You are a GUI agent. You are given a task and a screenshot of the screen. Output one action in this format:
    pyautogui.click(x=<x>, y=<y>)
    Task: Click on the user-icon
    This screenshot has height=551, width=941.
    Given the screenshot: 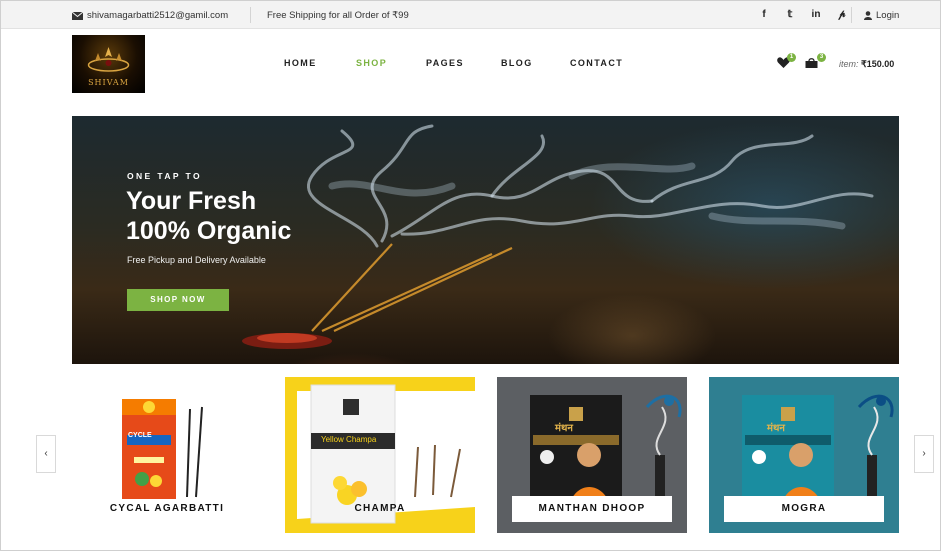 What is the action you would take?
    pyautogui.click(x=868, y=15)
    